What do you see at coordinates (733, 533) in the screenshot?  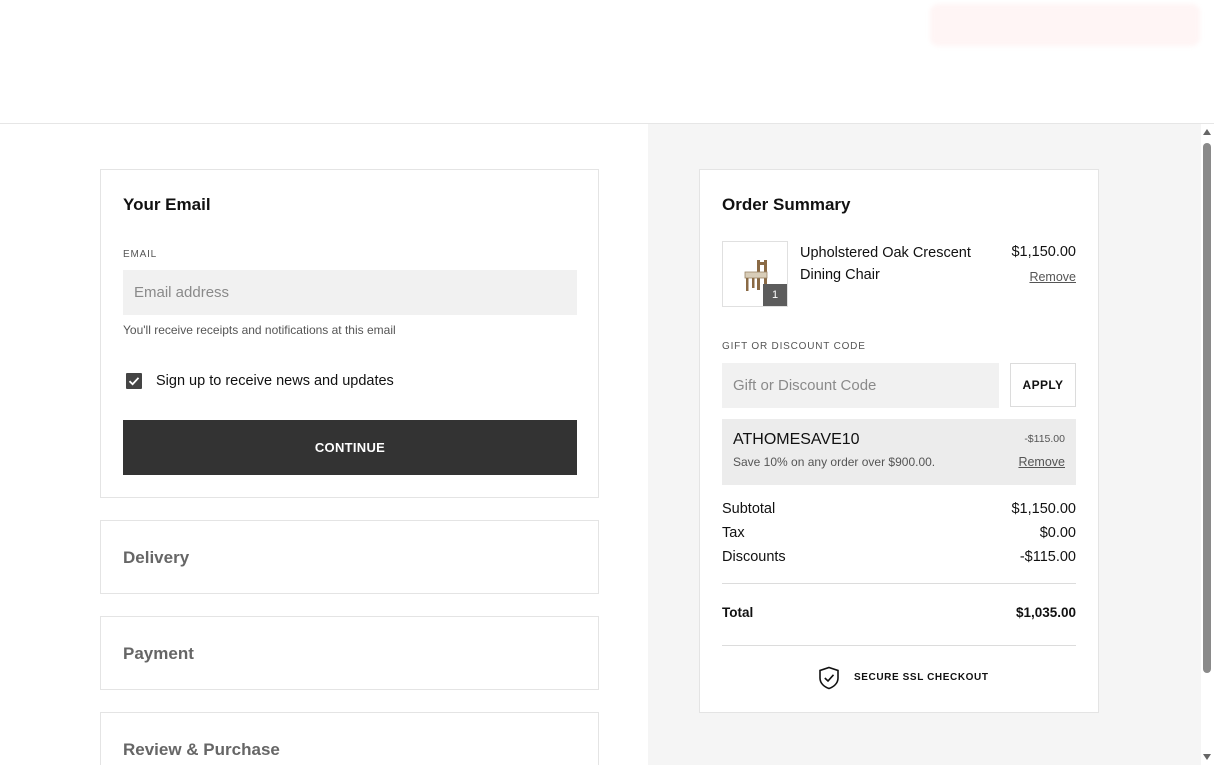 I see `tax-label: Tax` at bounding box center [733, 533].